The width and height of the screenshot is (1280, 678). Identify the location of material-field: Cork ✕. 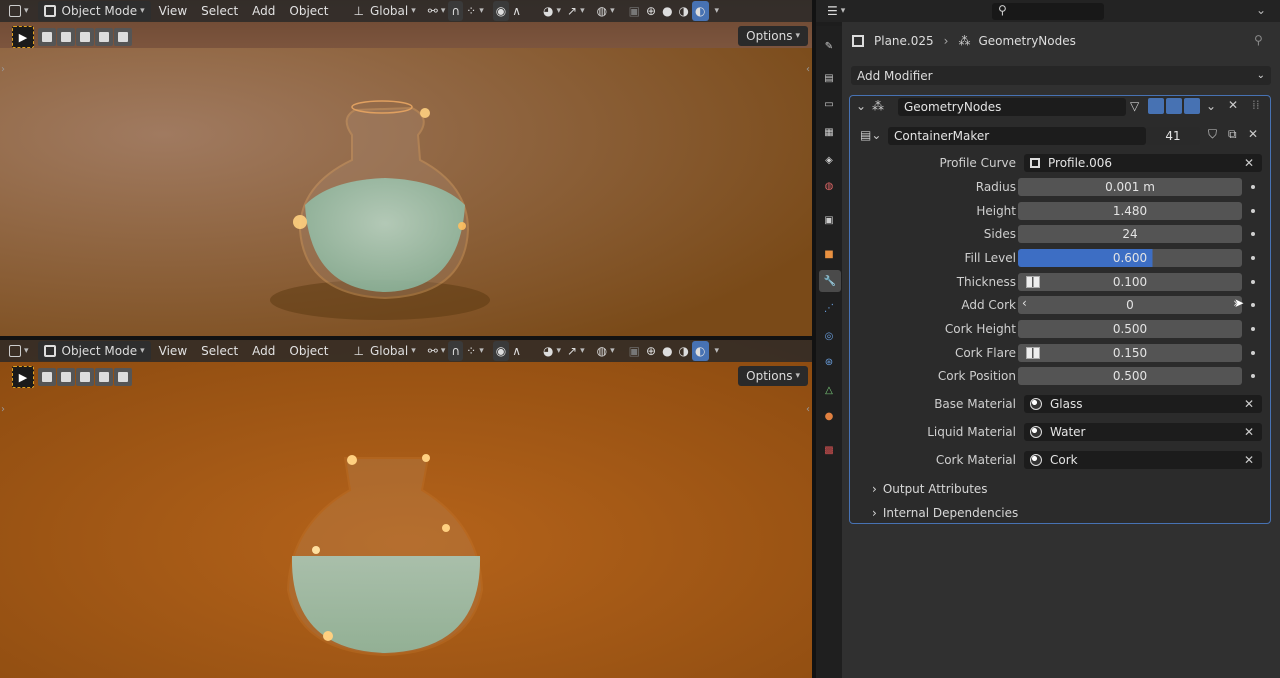
(1143, 460).